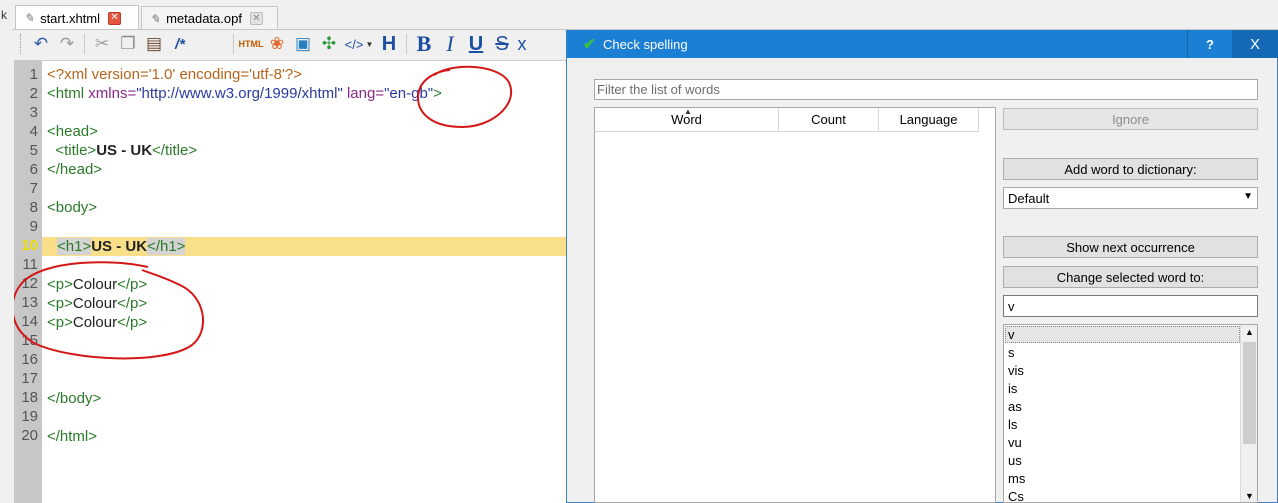 The height and width of the screenshot is (503, 1278). Describe the element at coordinates (1130, 169) in the screenshot. I see `add-word-button: Add word to dictionary:` at that location.